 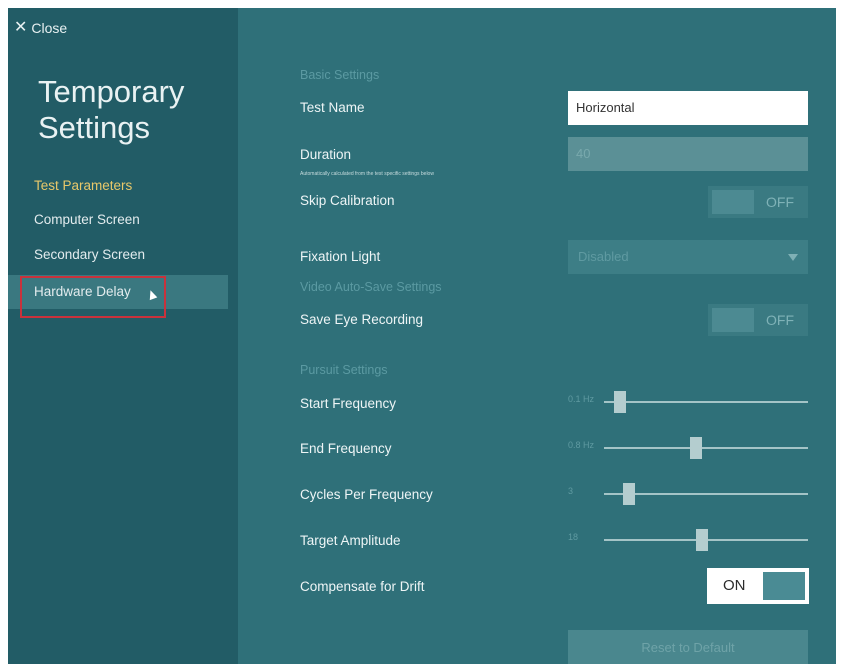 I want to click on skip-calibration-label: Skip Calibration, so click(x=347, y=200).